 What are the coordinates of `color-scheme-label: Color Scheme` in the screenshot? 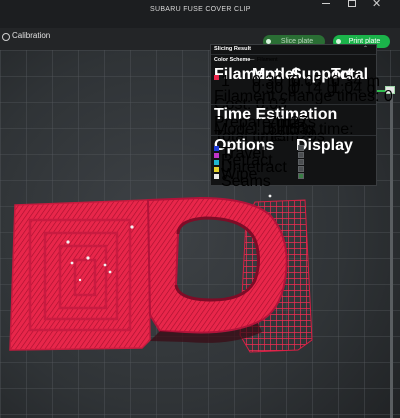 It's located at (232, 60).